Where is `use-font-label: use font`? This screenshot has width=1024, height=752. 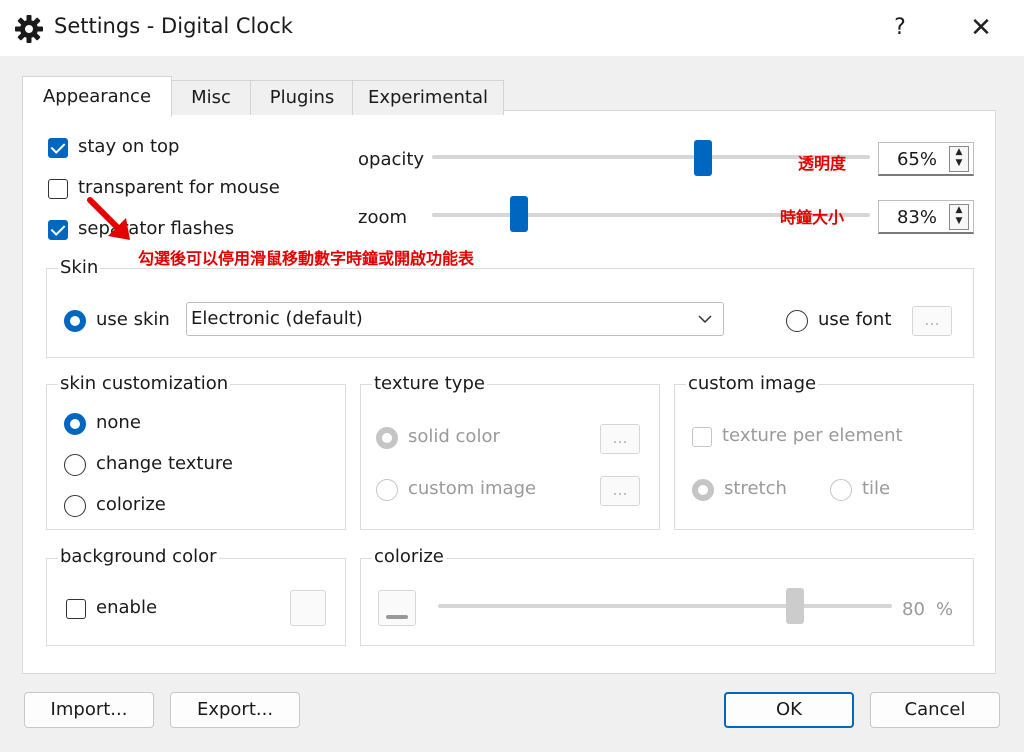 use-font-label: use font is located at coordinates (855, 319).